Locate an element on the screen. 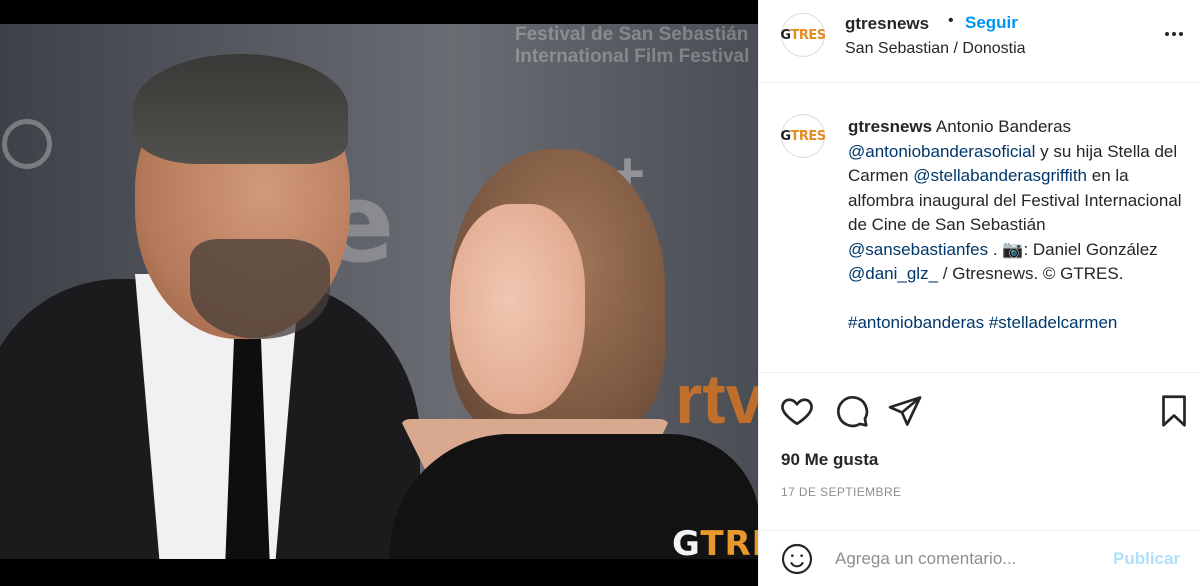 Image resolution: width=1200 pixels, height=586 pixels. backdrop-text-line2: International Film Festival is located at coordinates (632, 56).